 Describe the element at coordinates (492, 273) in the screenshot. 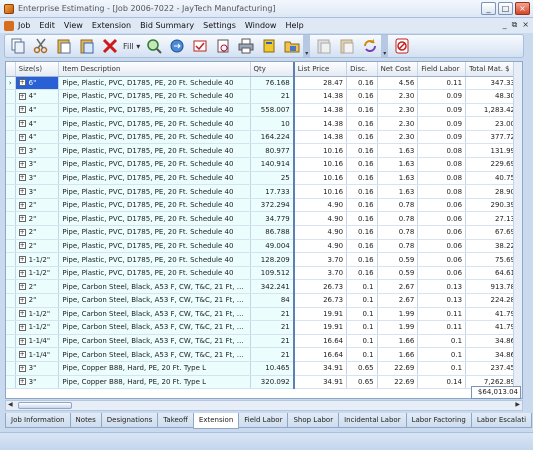

I see `total-mat-cell: 64.61` at that location.